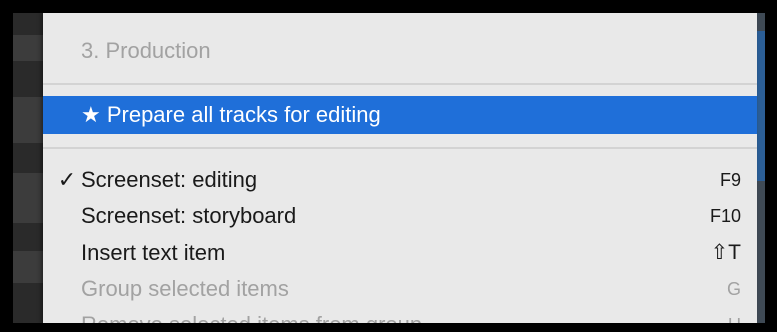  What do you see at coordinates (400, 253) in the screenshot?
I see `menu-item-insert-text-item: Insert text item ⇧T` at bounding box center [400, 253].